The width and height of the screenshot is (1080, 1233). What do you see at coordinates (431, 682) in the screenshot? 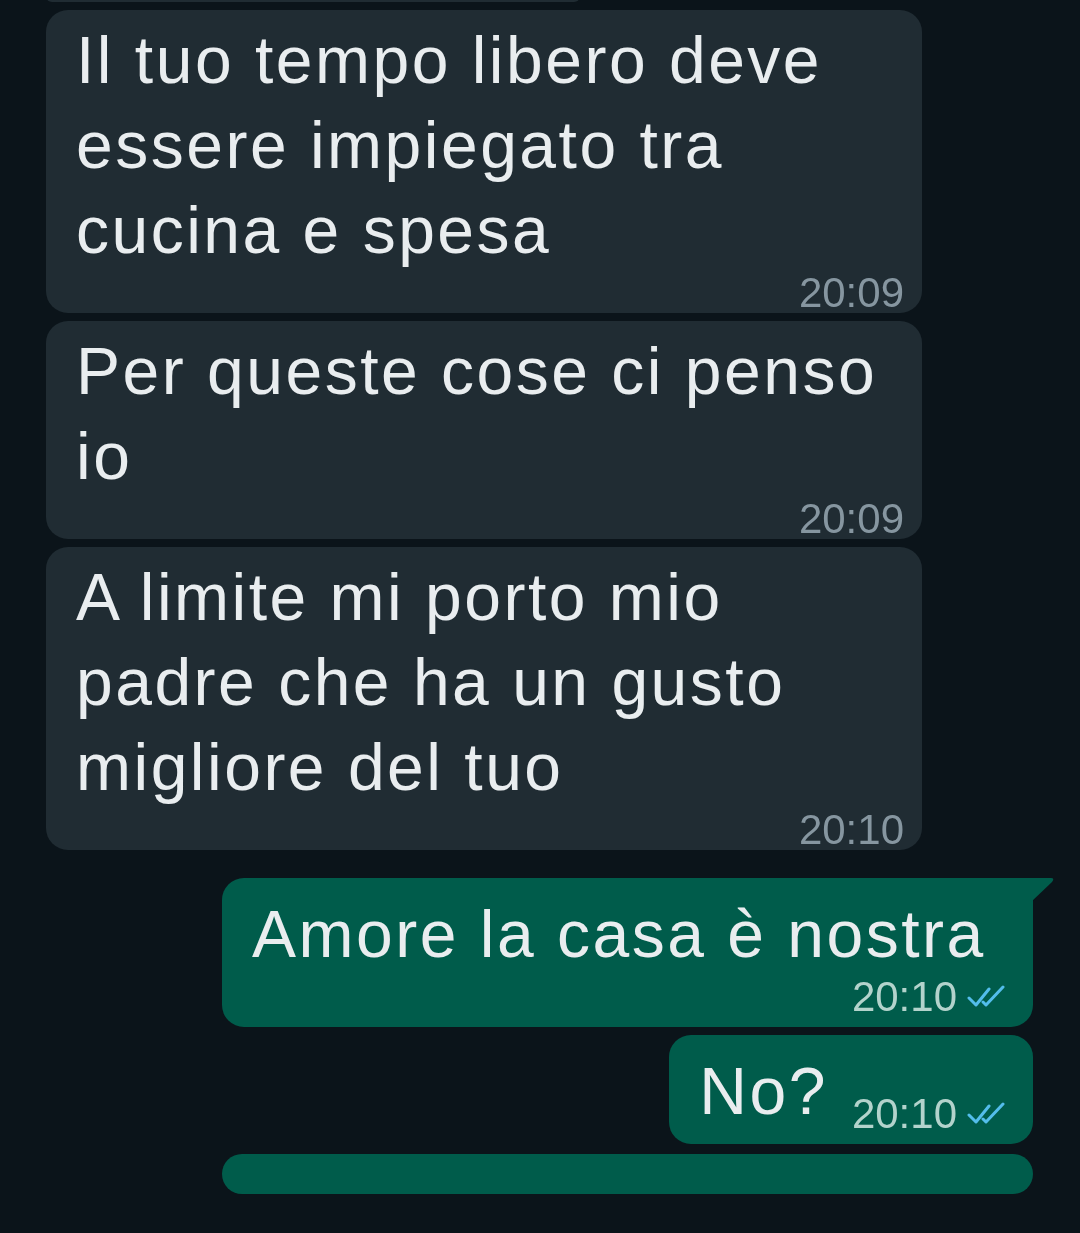
I see `message-text: A limite mi porto mio padre che ha un gusto migliore del tuo` at bounding box center [431, 682].